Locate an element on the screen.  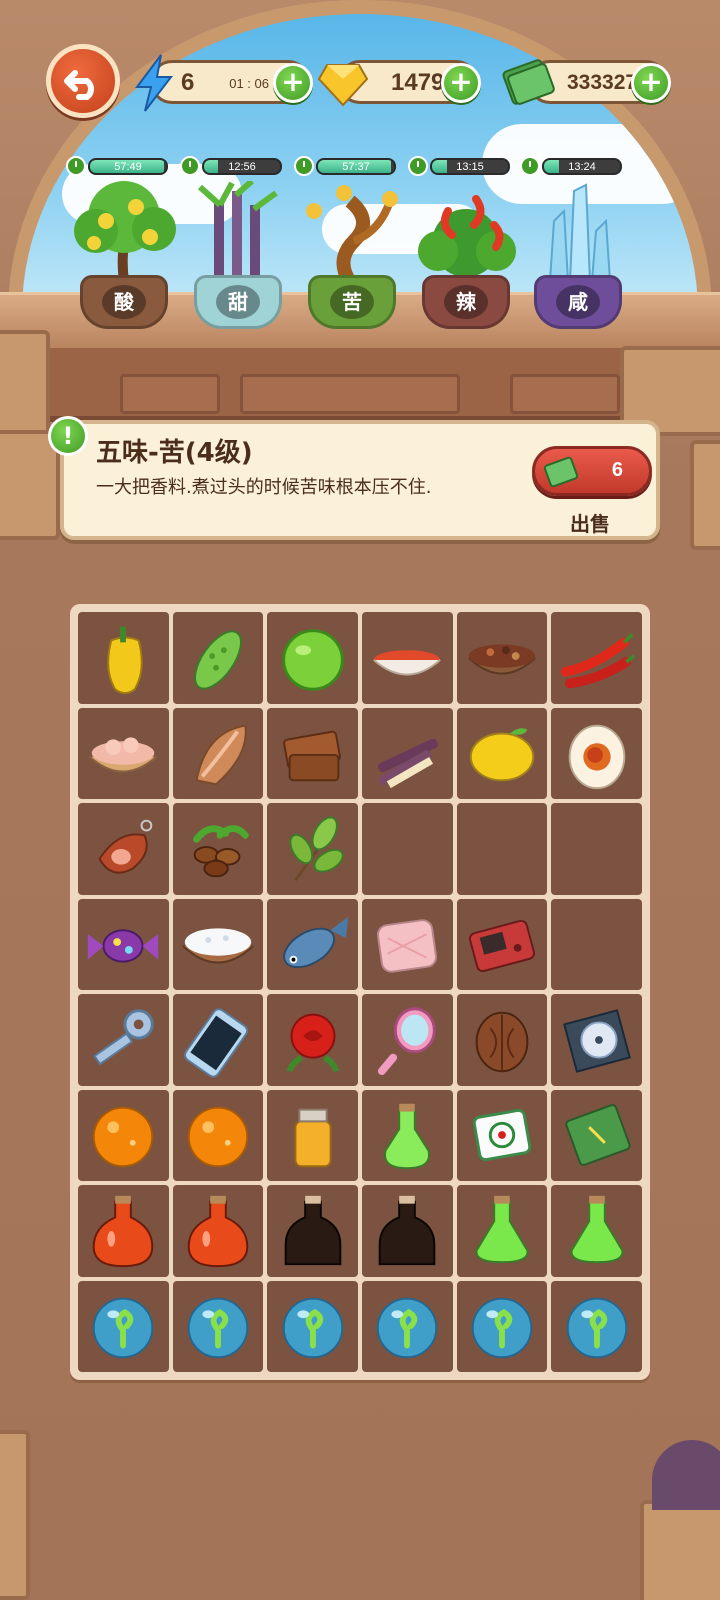
plant-bitter-tree: 57:37 苦 is located at coordinates (352, 245).